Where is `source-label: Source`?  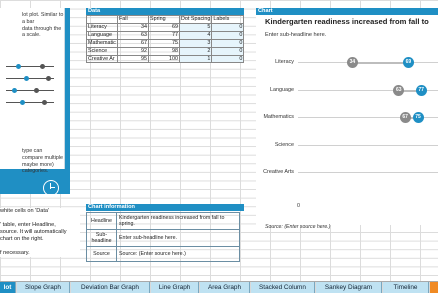 source-label: Source is located at coordinates (101, 254).